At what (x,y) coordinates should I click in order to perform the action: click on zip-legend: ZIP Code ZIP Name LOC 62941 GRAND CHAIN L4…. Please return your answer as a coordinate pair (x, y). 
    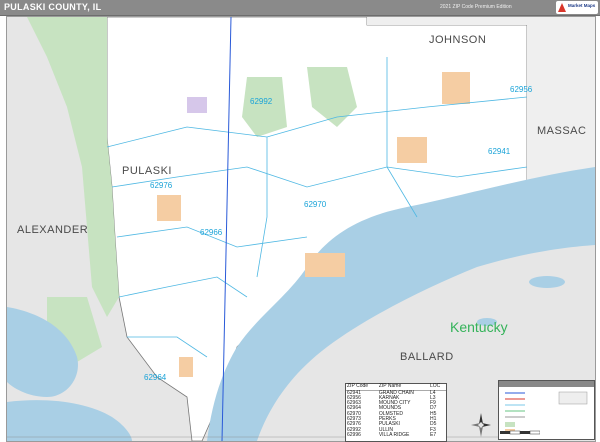
    Looking at the image, I should click on (396, 412).